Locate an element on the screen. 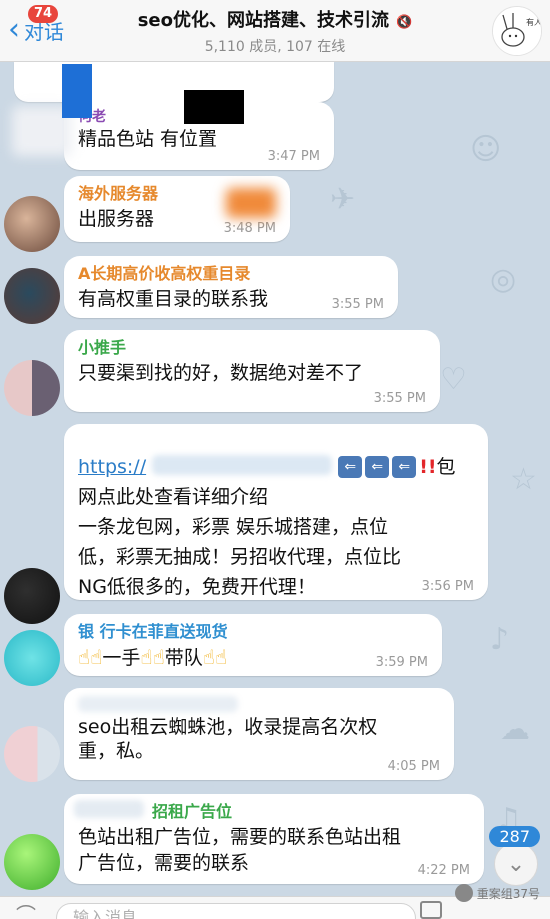 This screenshot has width=550, height=919. message-time: 4:05 PM is located at coordinates (413, 766).